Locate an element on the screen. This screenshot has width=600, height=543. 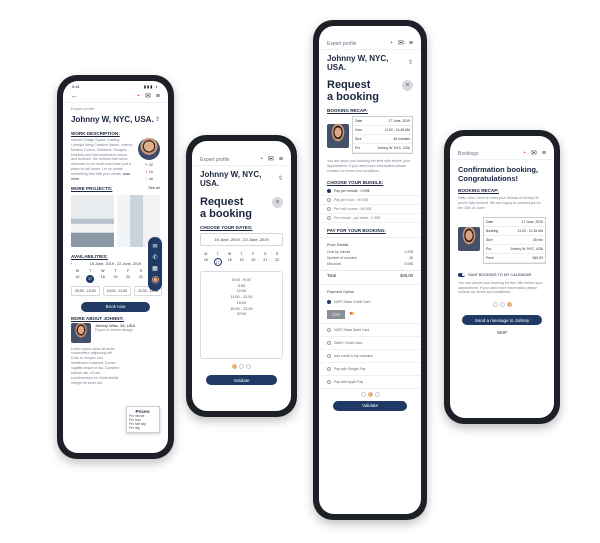
bundle-label: Pay per hour : 49.00$ is located at coordinates (351, 199).